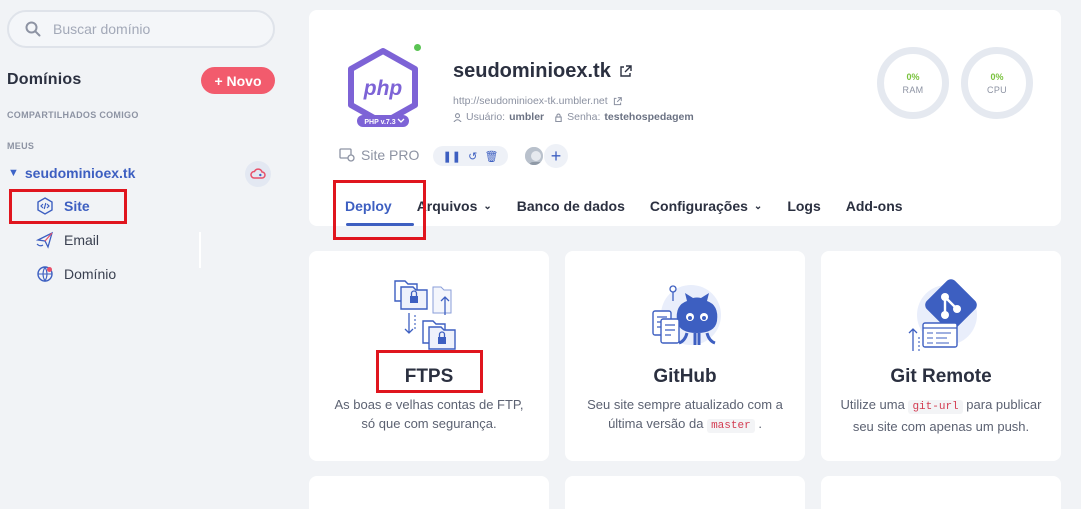  What do you see at coordinates (731, 426) in the screenshot?
I see `code-snippet: master` at bounding box center [731, 426].